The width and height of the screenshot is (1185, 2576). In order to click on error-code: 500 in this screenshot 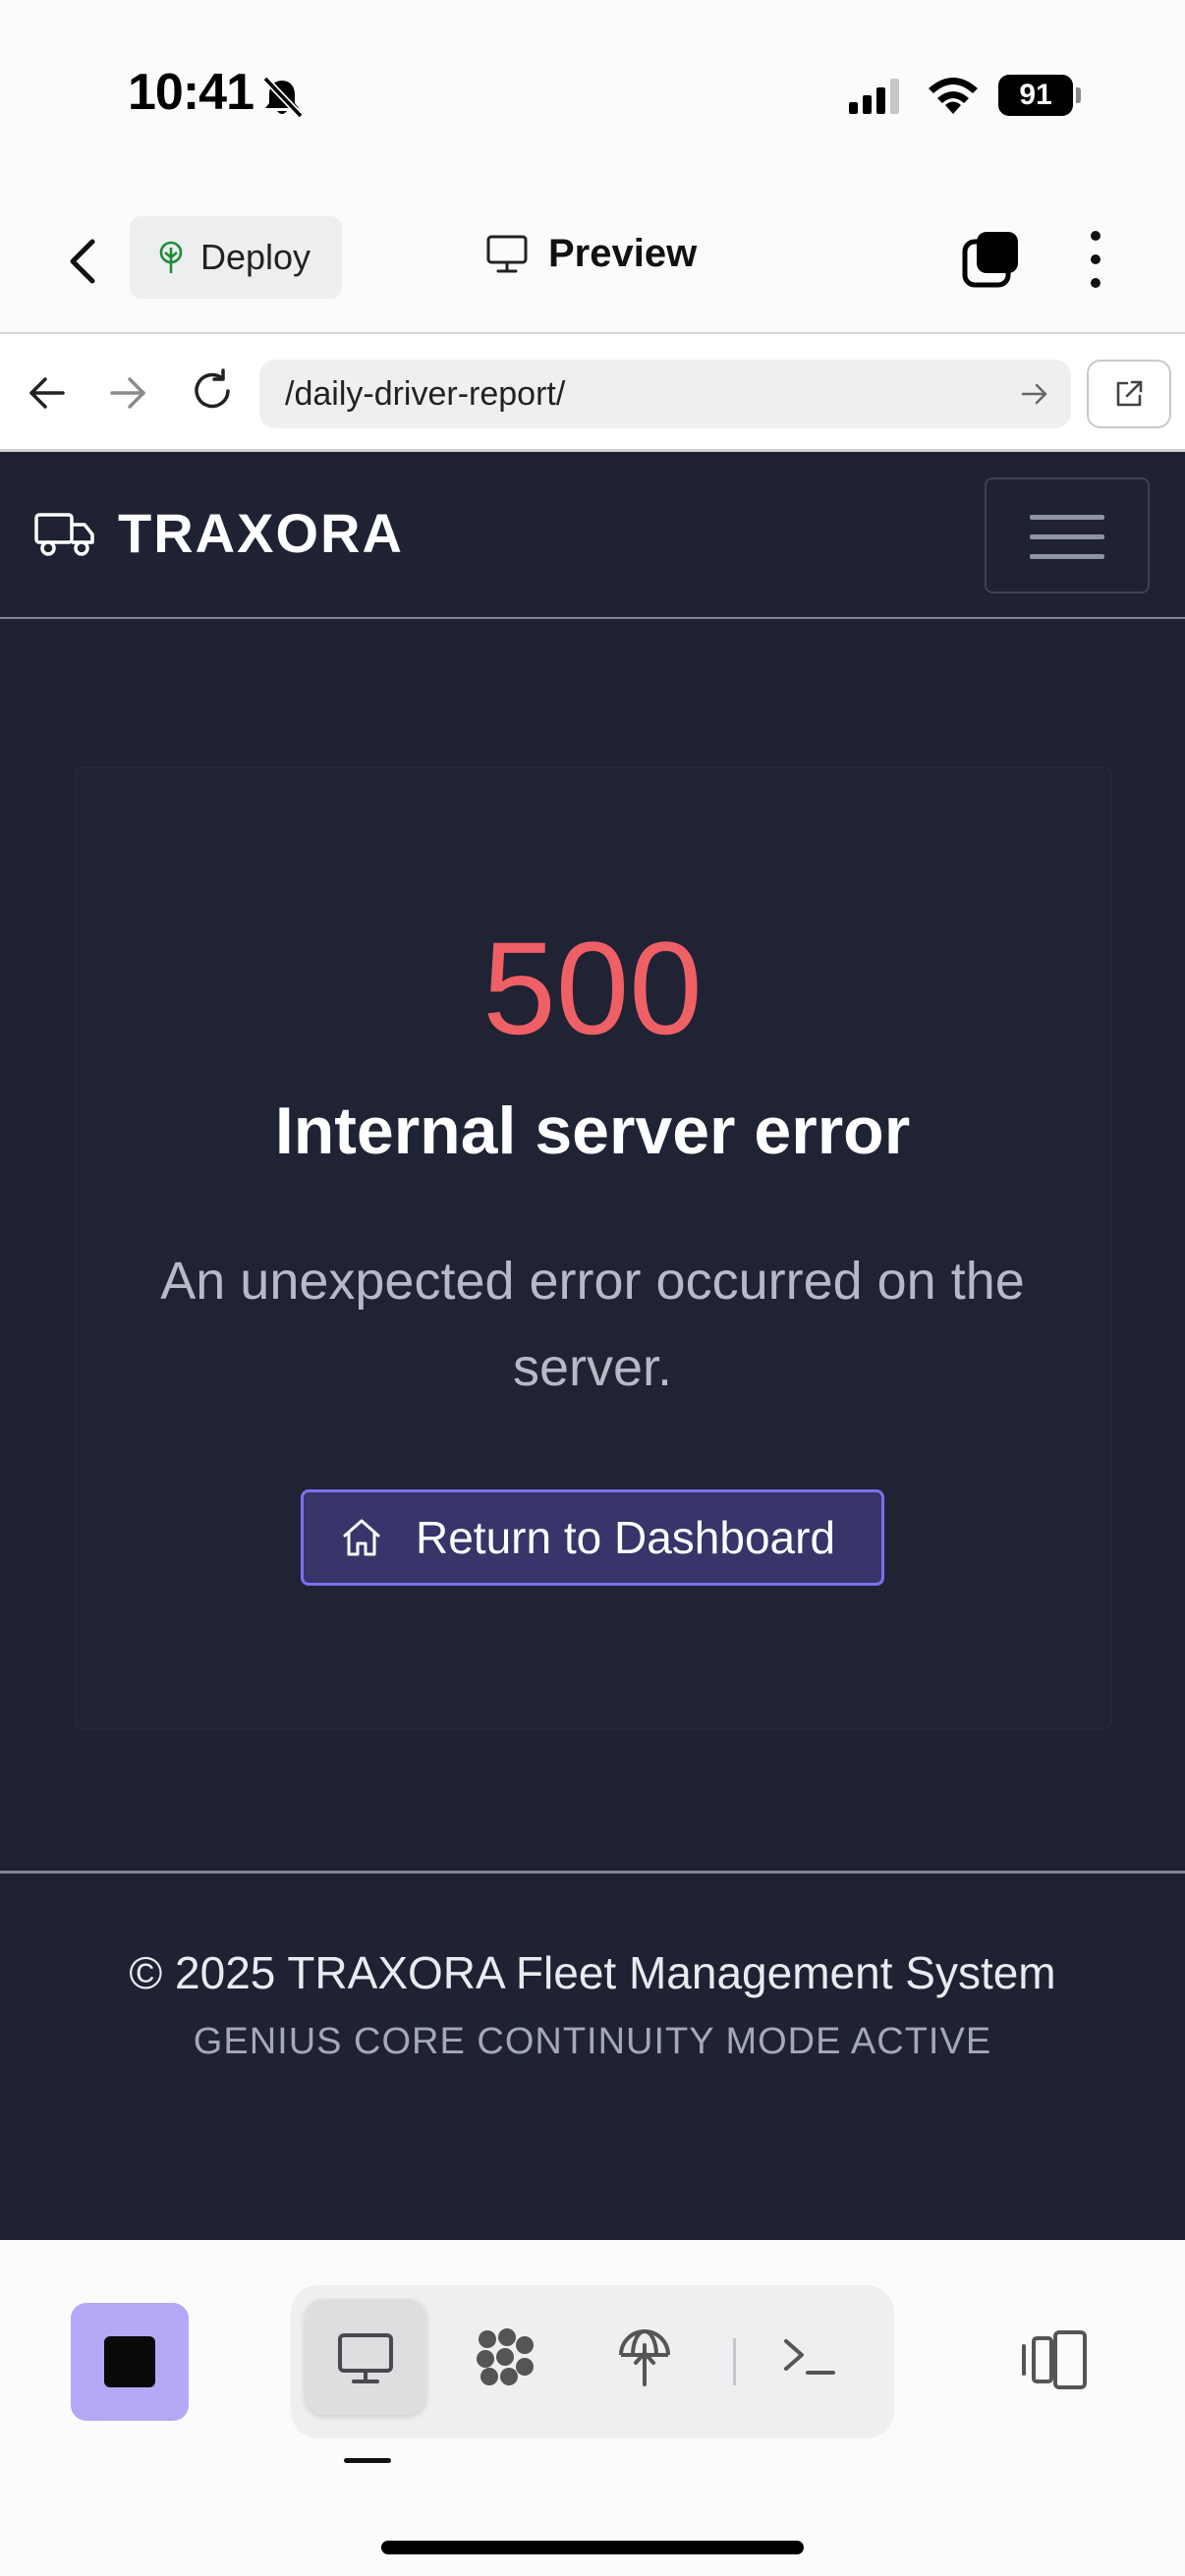, I will do `click(592, 989)`.